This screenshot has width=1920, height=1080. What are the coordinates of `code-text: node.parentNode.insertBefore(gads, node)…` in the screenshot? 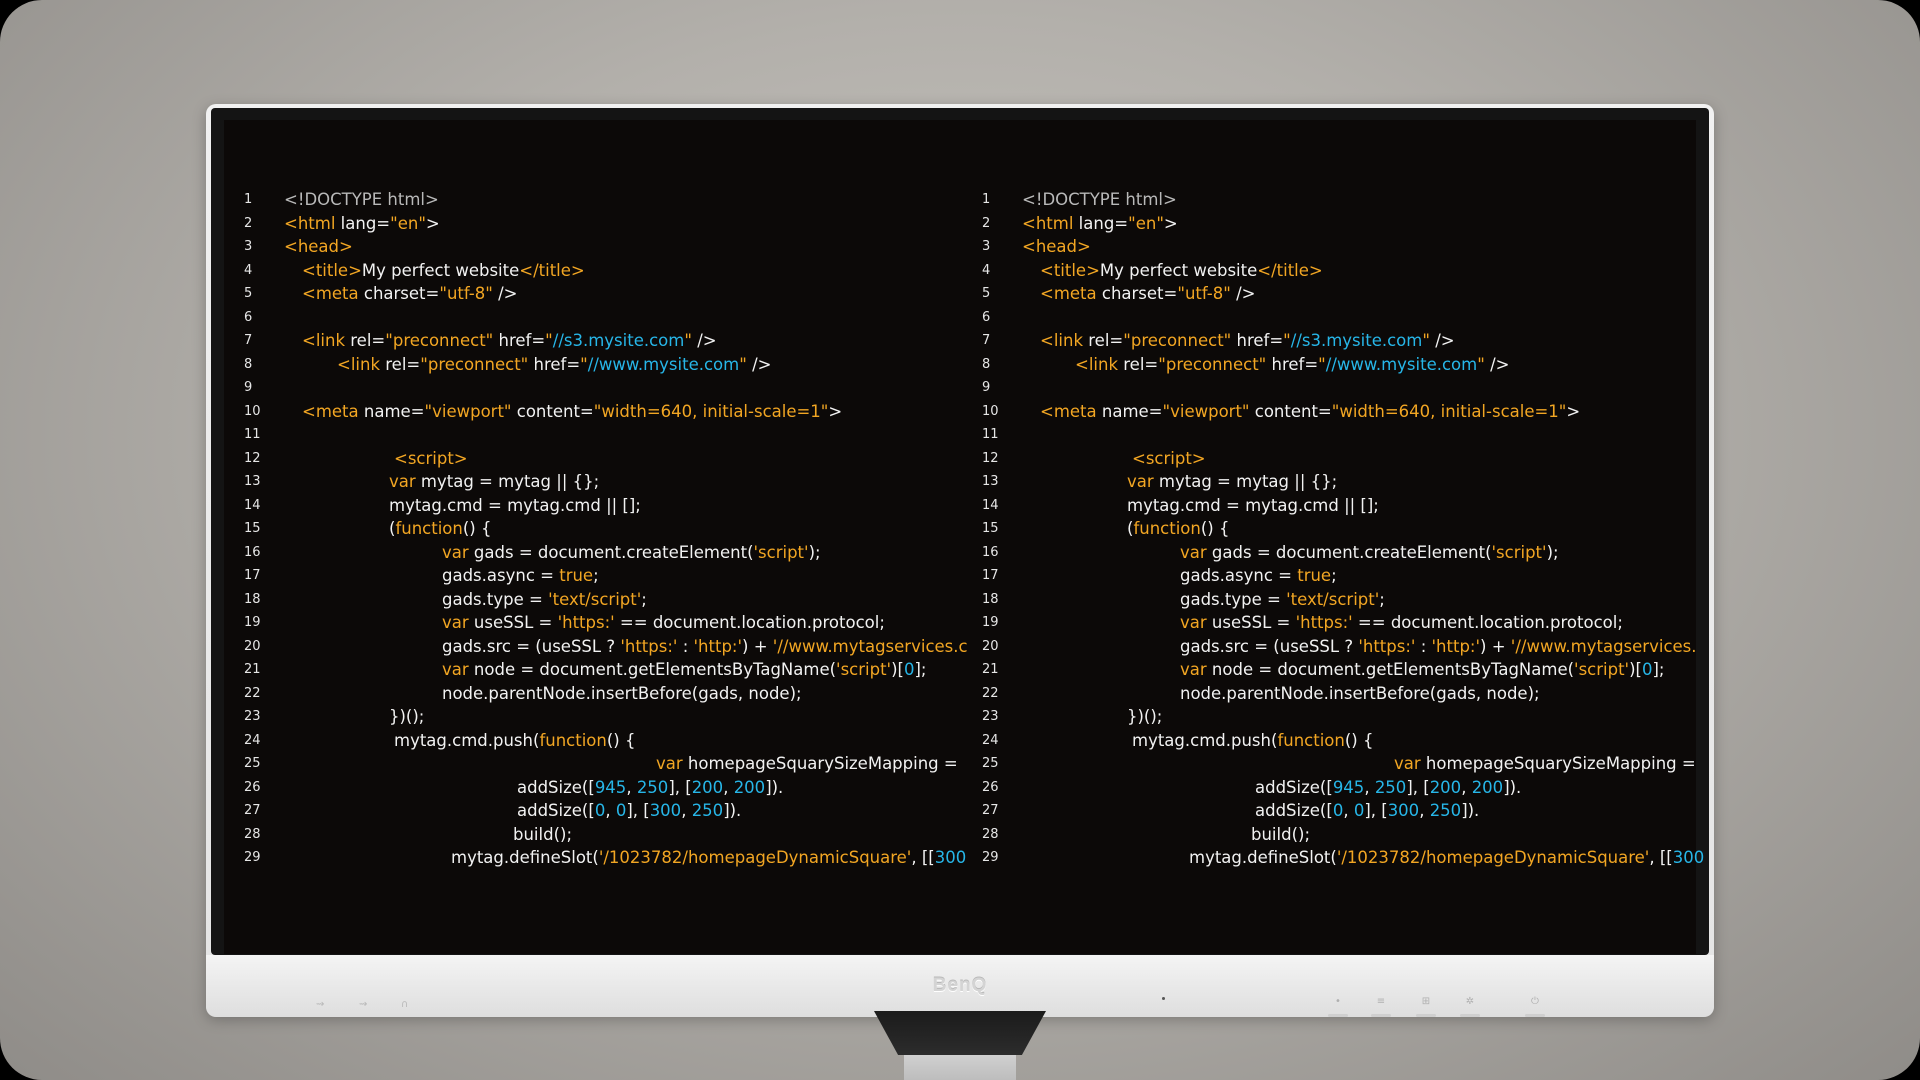 It's located at (1360, 694).